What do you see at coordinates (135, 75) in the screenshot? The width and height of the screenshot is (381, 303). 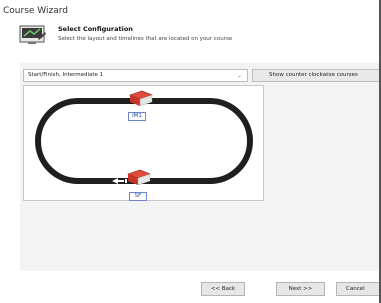 I see `configuration-select: Start/Finish, Intermediate 1 ⌄` at bounding box center [135, 75].